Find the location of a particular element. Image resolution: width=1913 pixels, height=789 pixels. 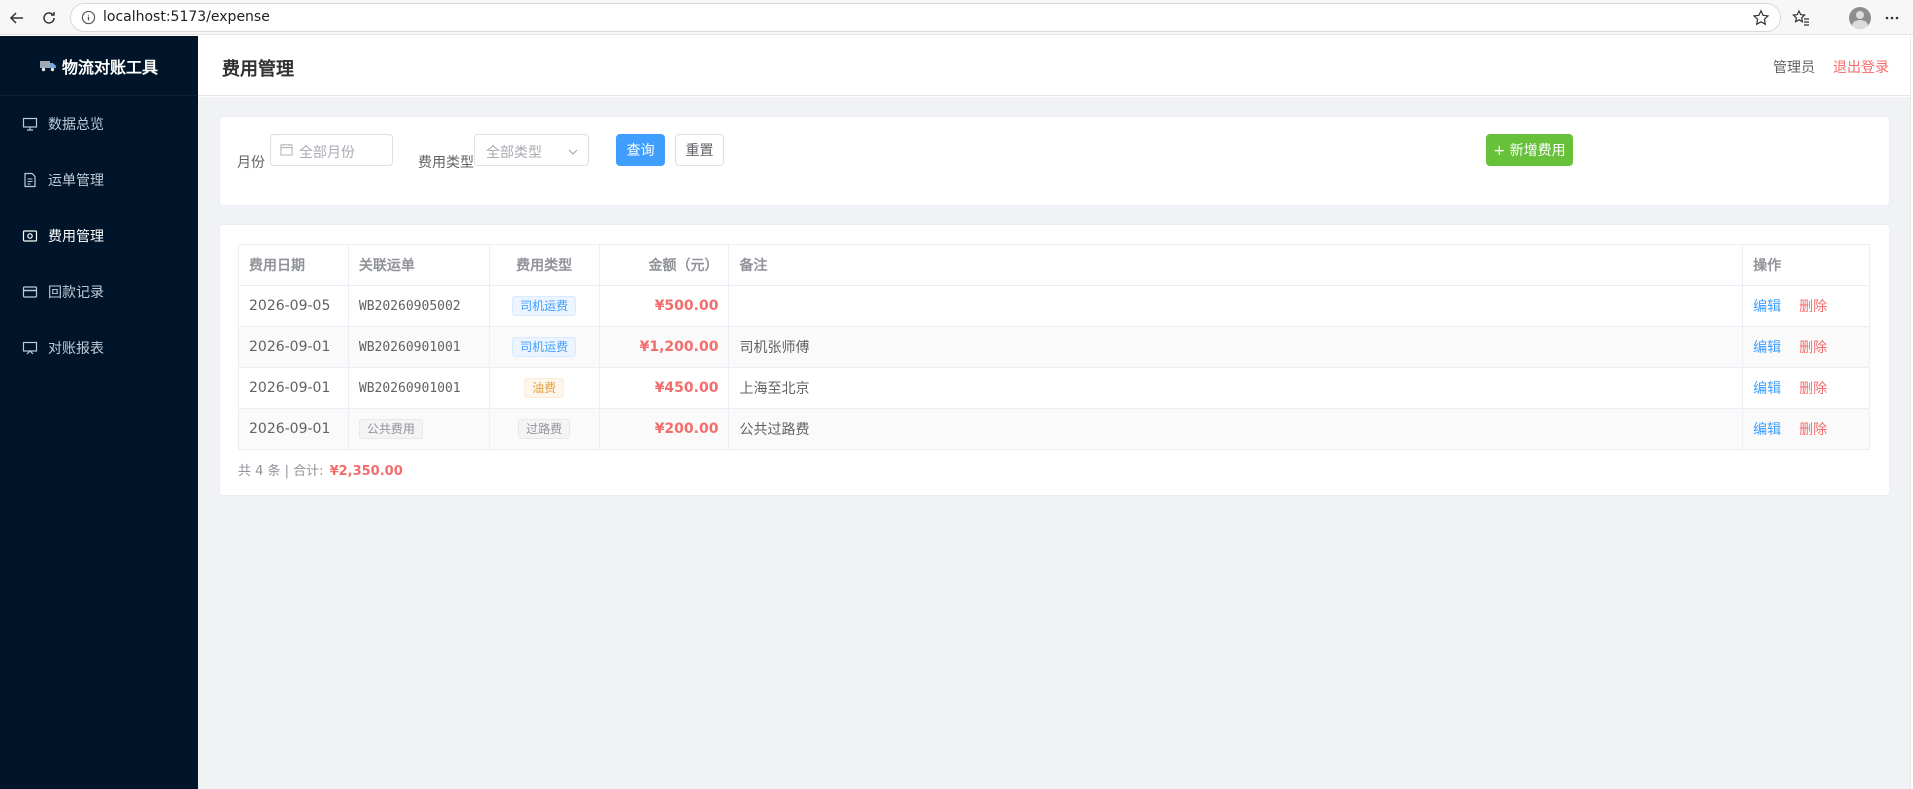

cell-type: 油费 is located at coordinates (545, 388).